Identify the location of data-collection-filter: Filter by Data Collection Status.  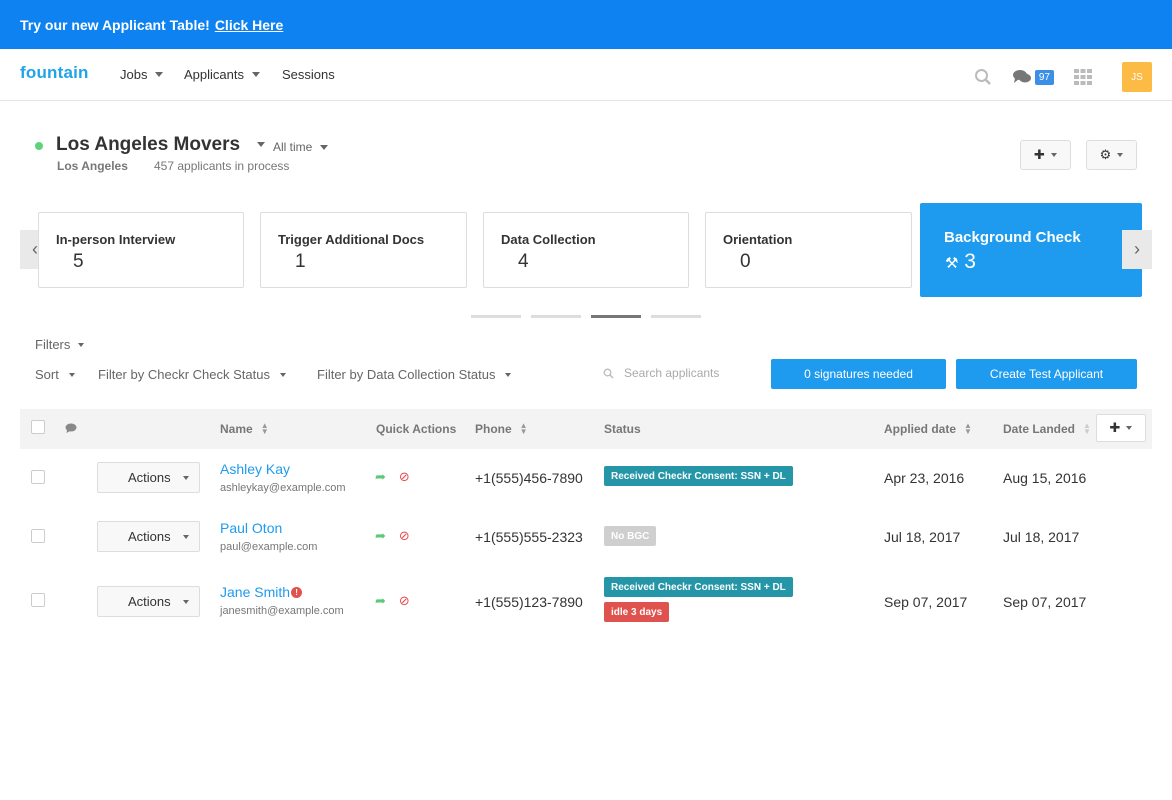
(414, 374).